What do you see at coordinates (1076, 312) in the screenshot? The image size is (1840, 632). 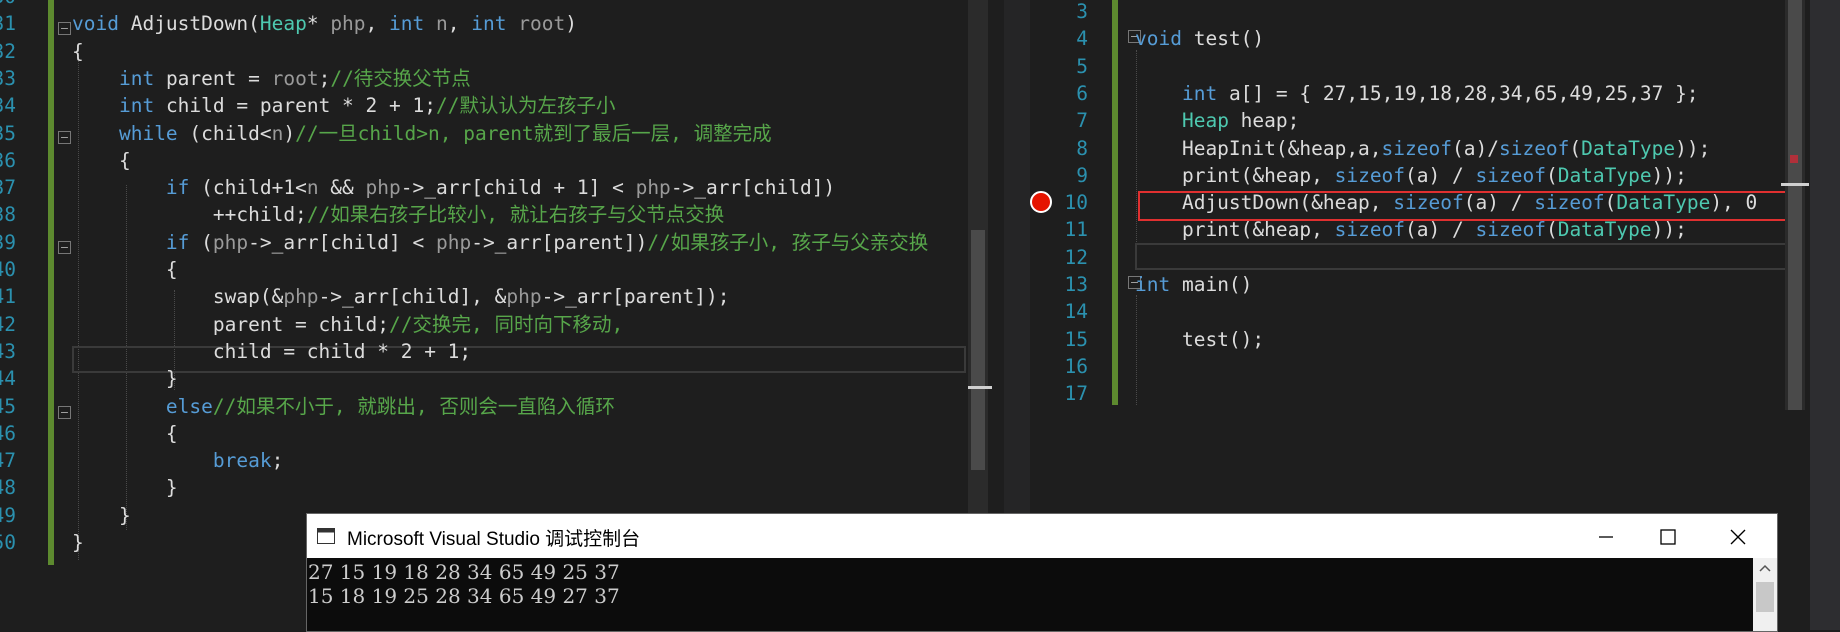 I see `line-number: 14` at bounding box center [1076, 312].